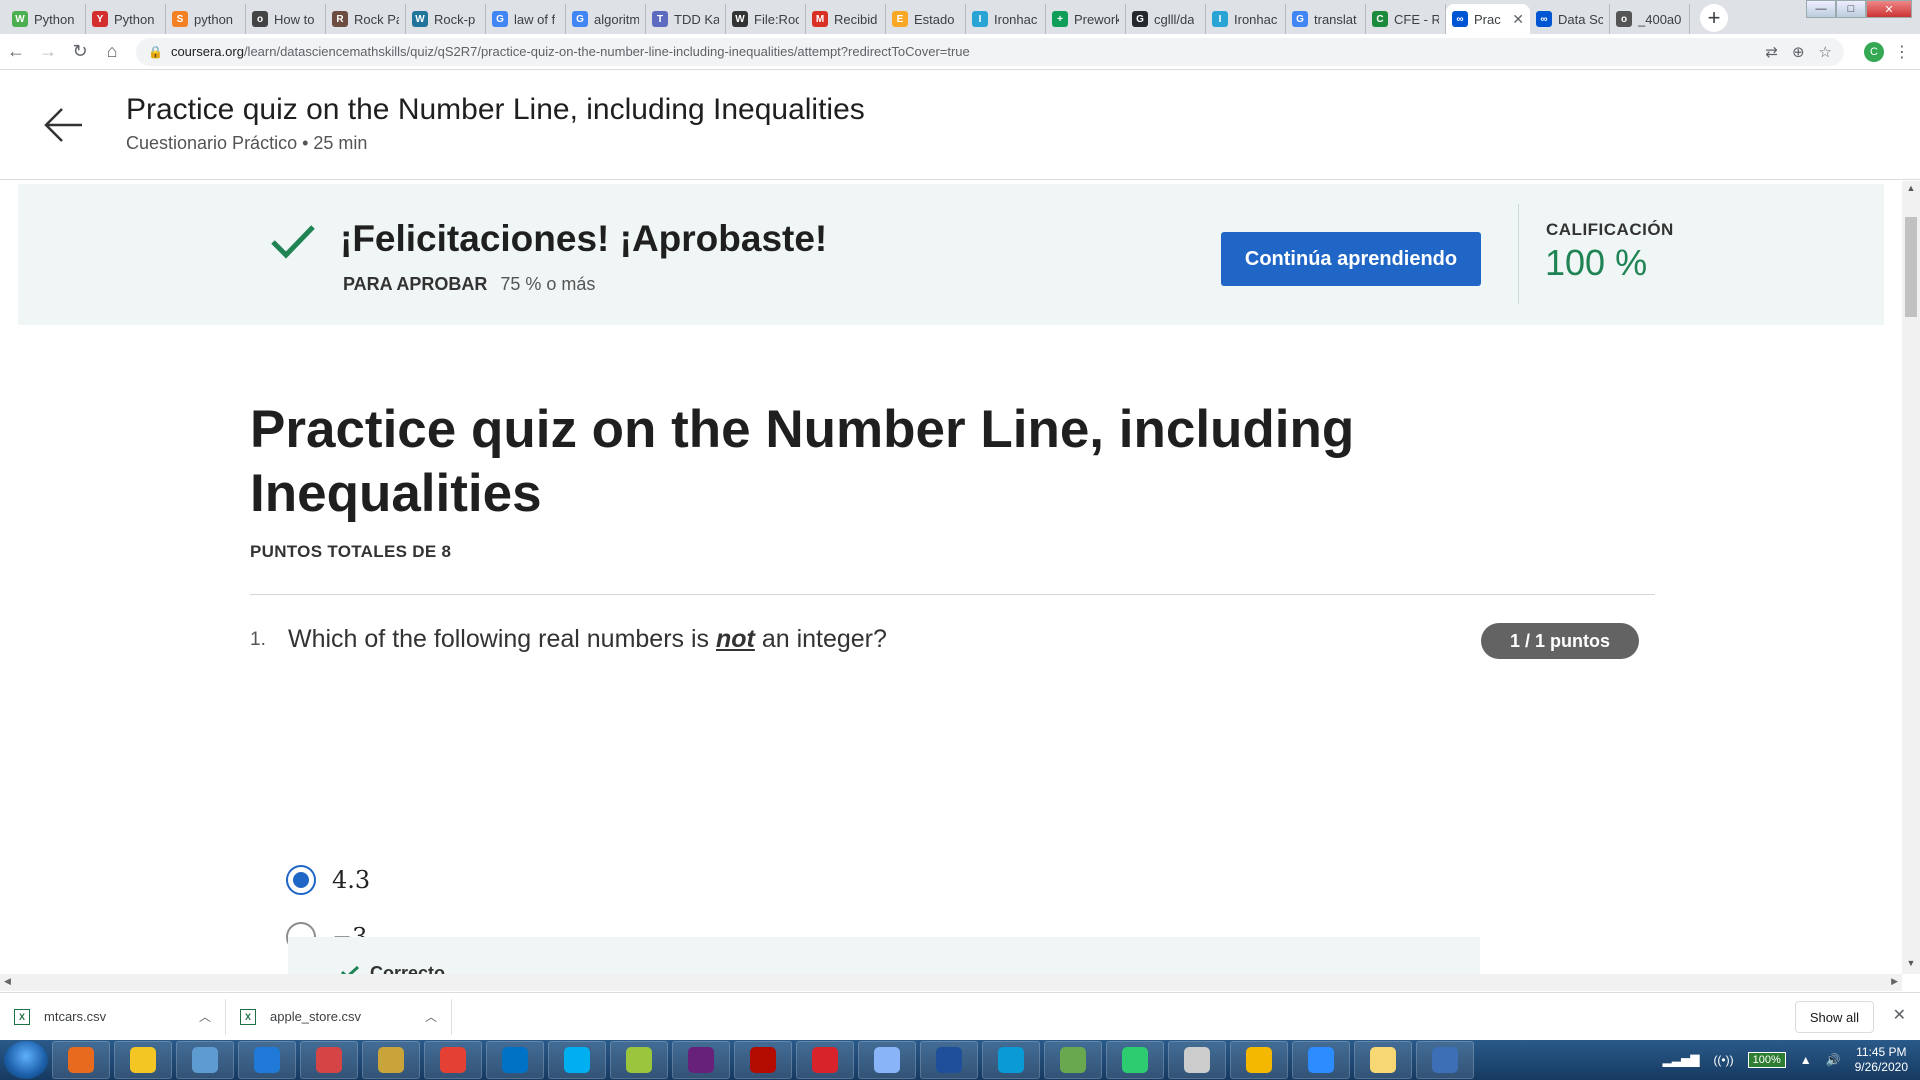 The height and width of the screenshot is (1080, 1920). Describe the element at coordinates (1889, 9) in the screenshot. I see `window-close-button: ✕` at that location.